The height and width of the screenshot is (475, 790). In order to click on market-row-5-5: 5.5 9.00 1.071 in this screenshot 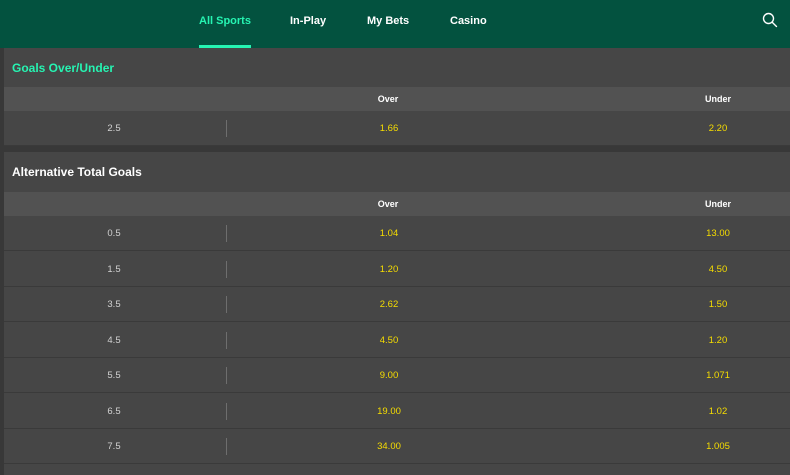, I will do `click(397, 375)`.